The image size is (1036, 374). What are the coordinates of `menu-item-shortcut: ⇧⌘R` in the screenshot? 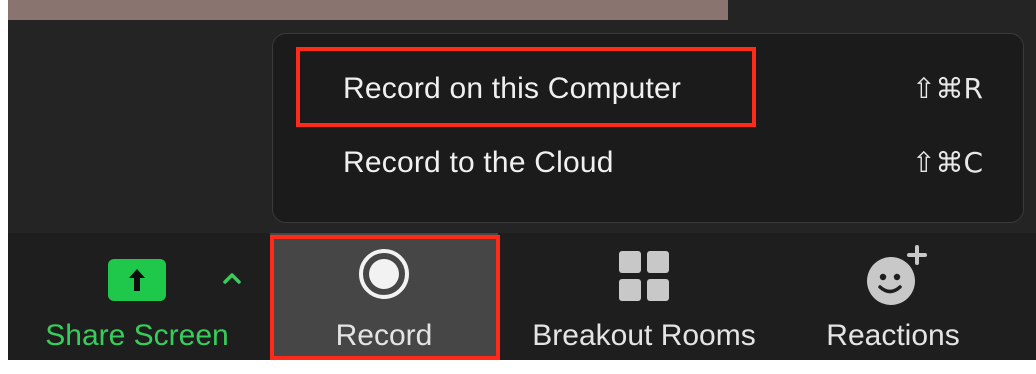 It's located at (947, 88).